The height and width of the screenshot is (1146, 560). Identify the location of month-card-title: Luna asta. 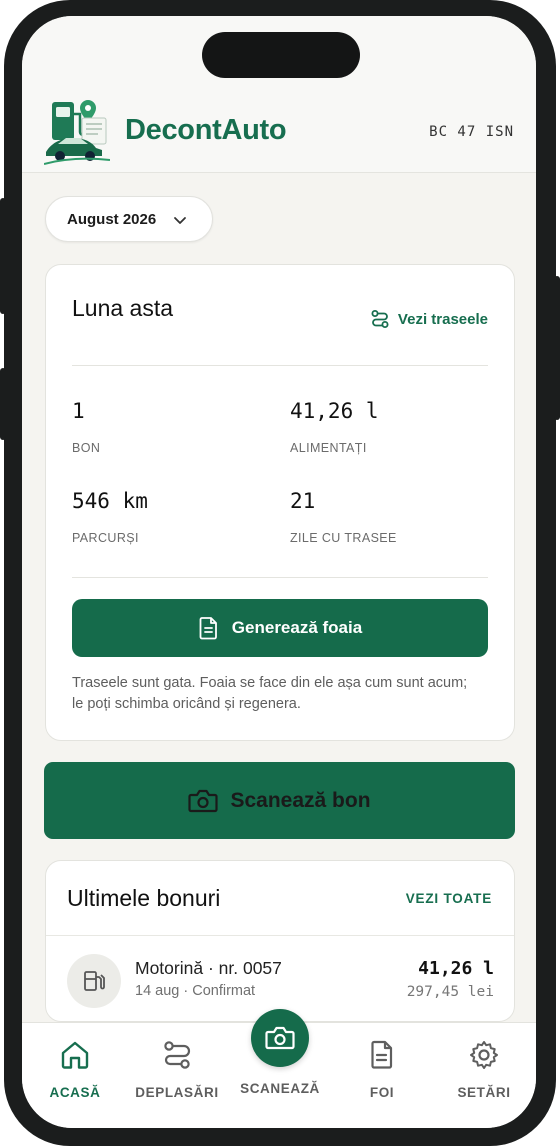
(123, 308).